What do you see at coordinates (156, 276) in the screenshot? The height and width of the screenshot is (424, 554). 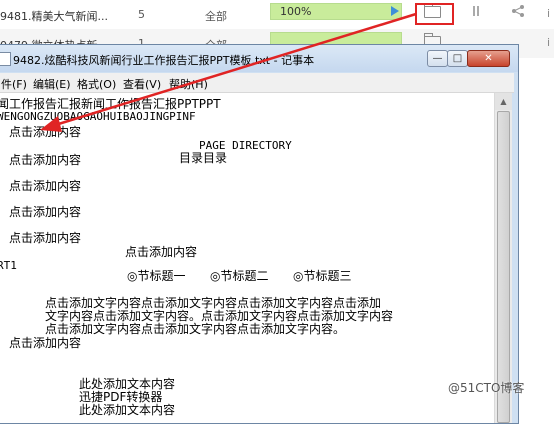 I see `text-line: ◎节标题一` at bounding box center [156, 276].